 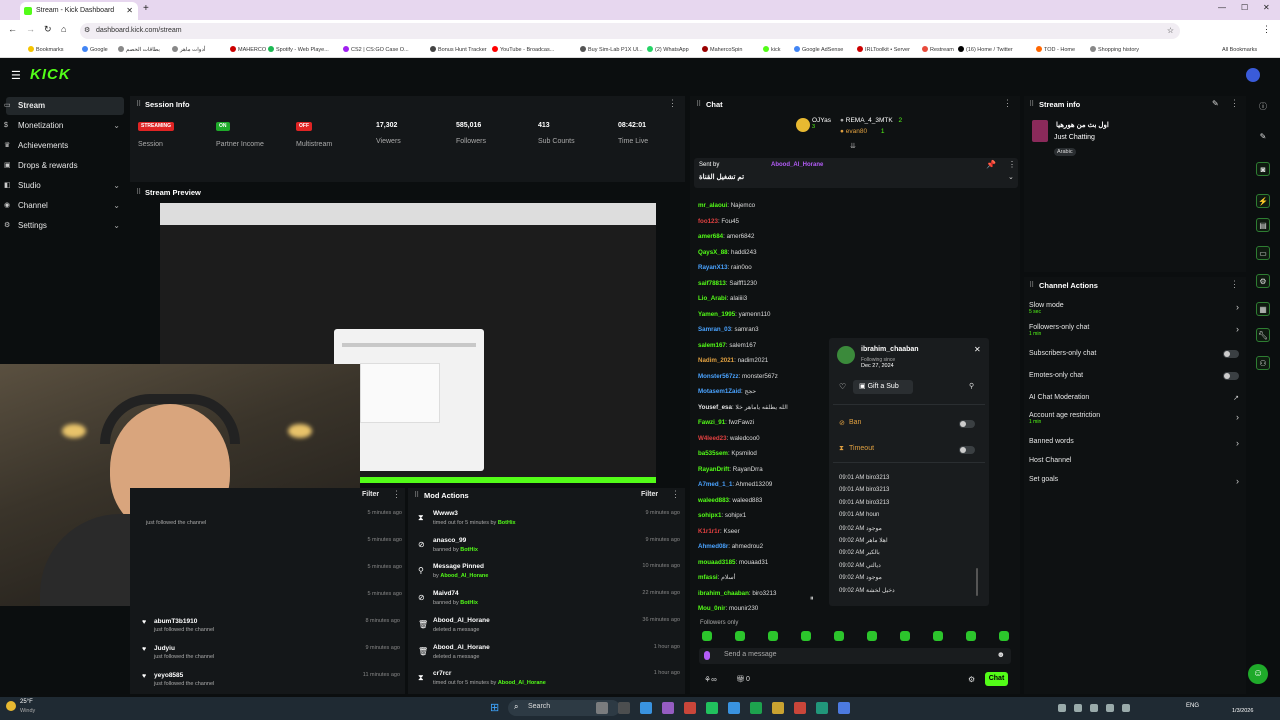 What do you see at coordinates (146, 8) in the screenshot?
I see `new-tab-icon: +` at bounding box center [146, 8].